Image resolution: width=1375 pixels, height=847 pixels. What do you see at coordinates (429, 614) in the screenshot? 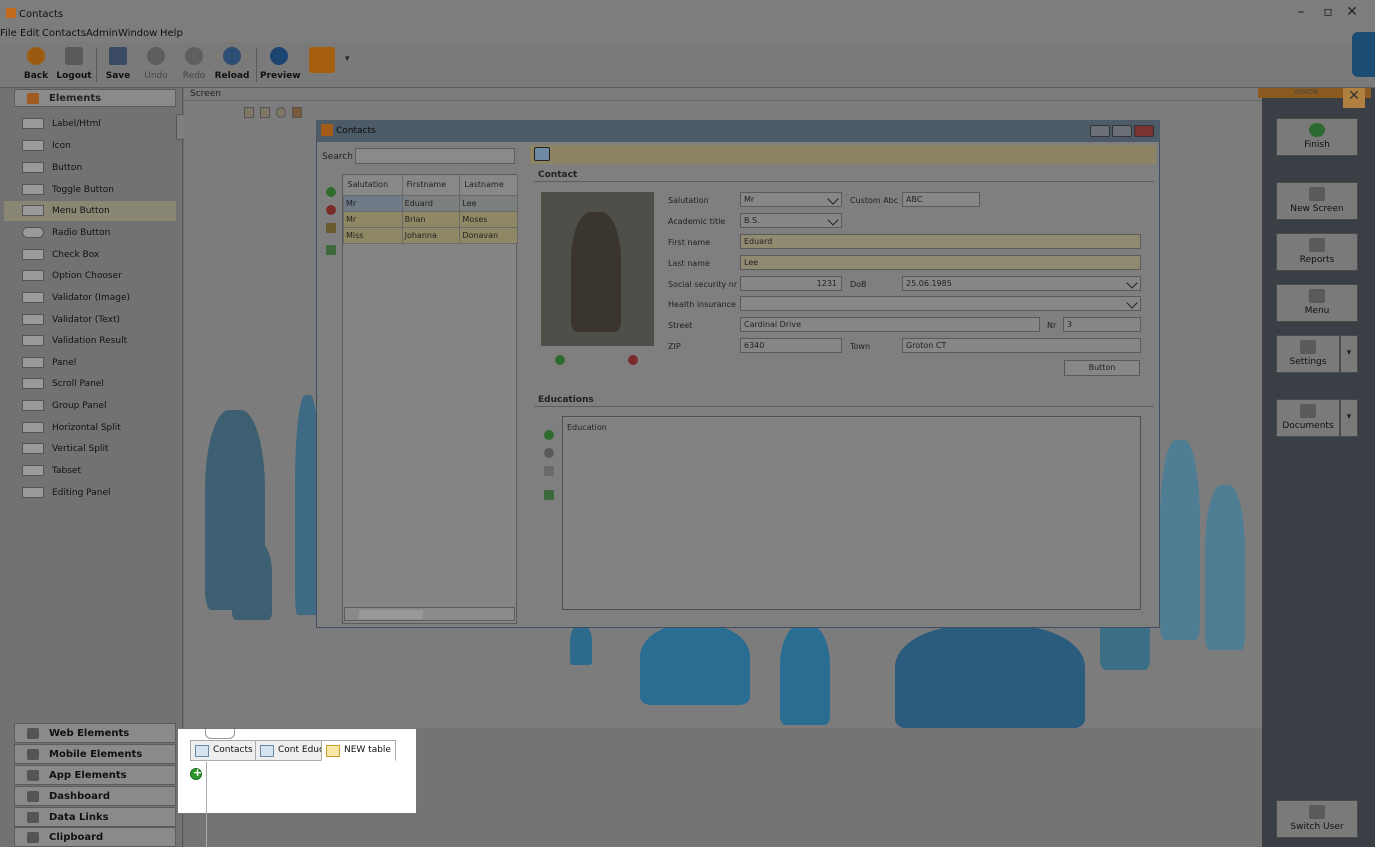
I see `horizontal-scrollbar` at bounding box center [429, 614].